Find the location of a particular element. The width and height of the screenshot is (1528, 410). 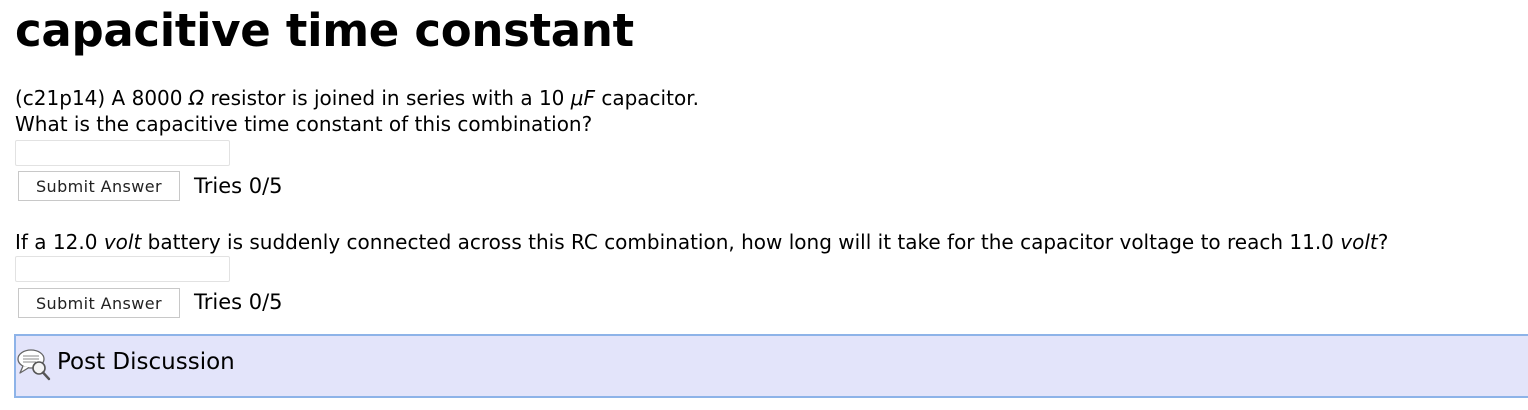

capacitance-unit: μF is located at coordinates (582, 98).